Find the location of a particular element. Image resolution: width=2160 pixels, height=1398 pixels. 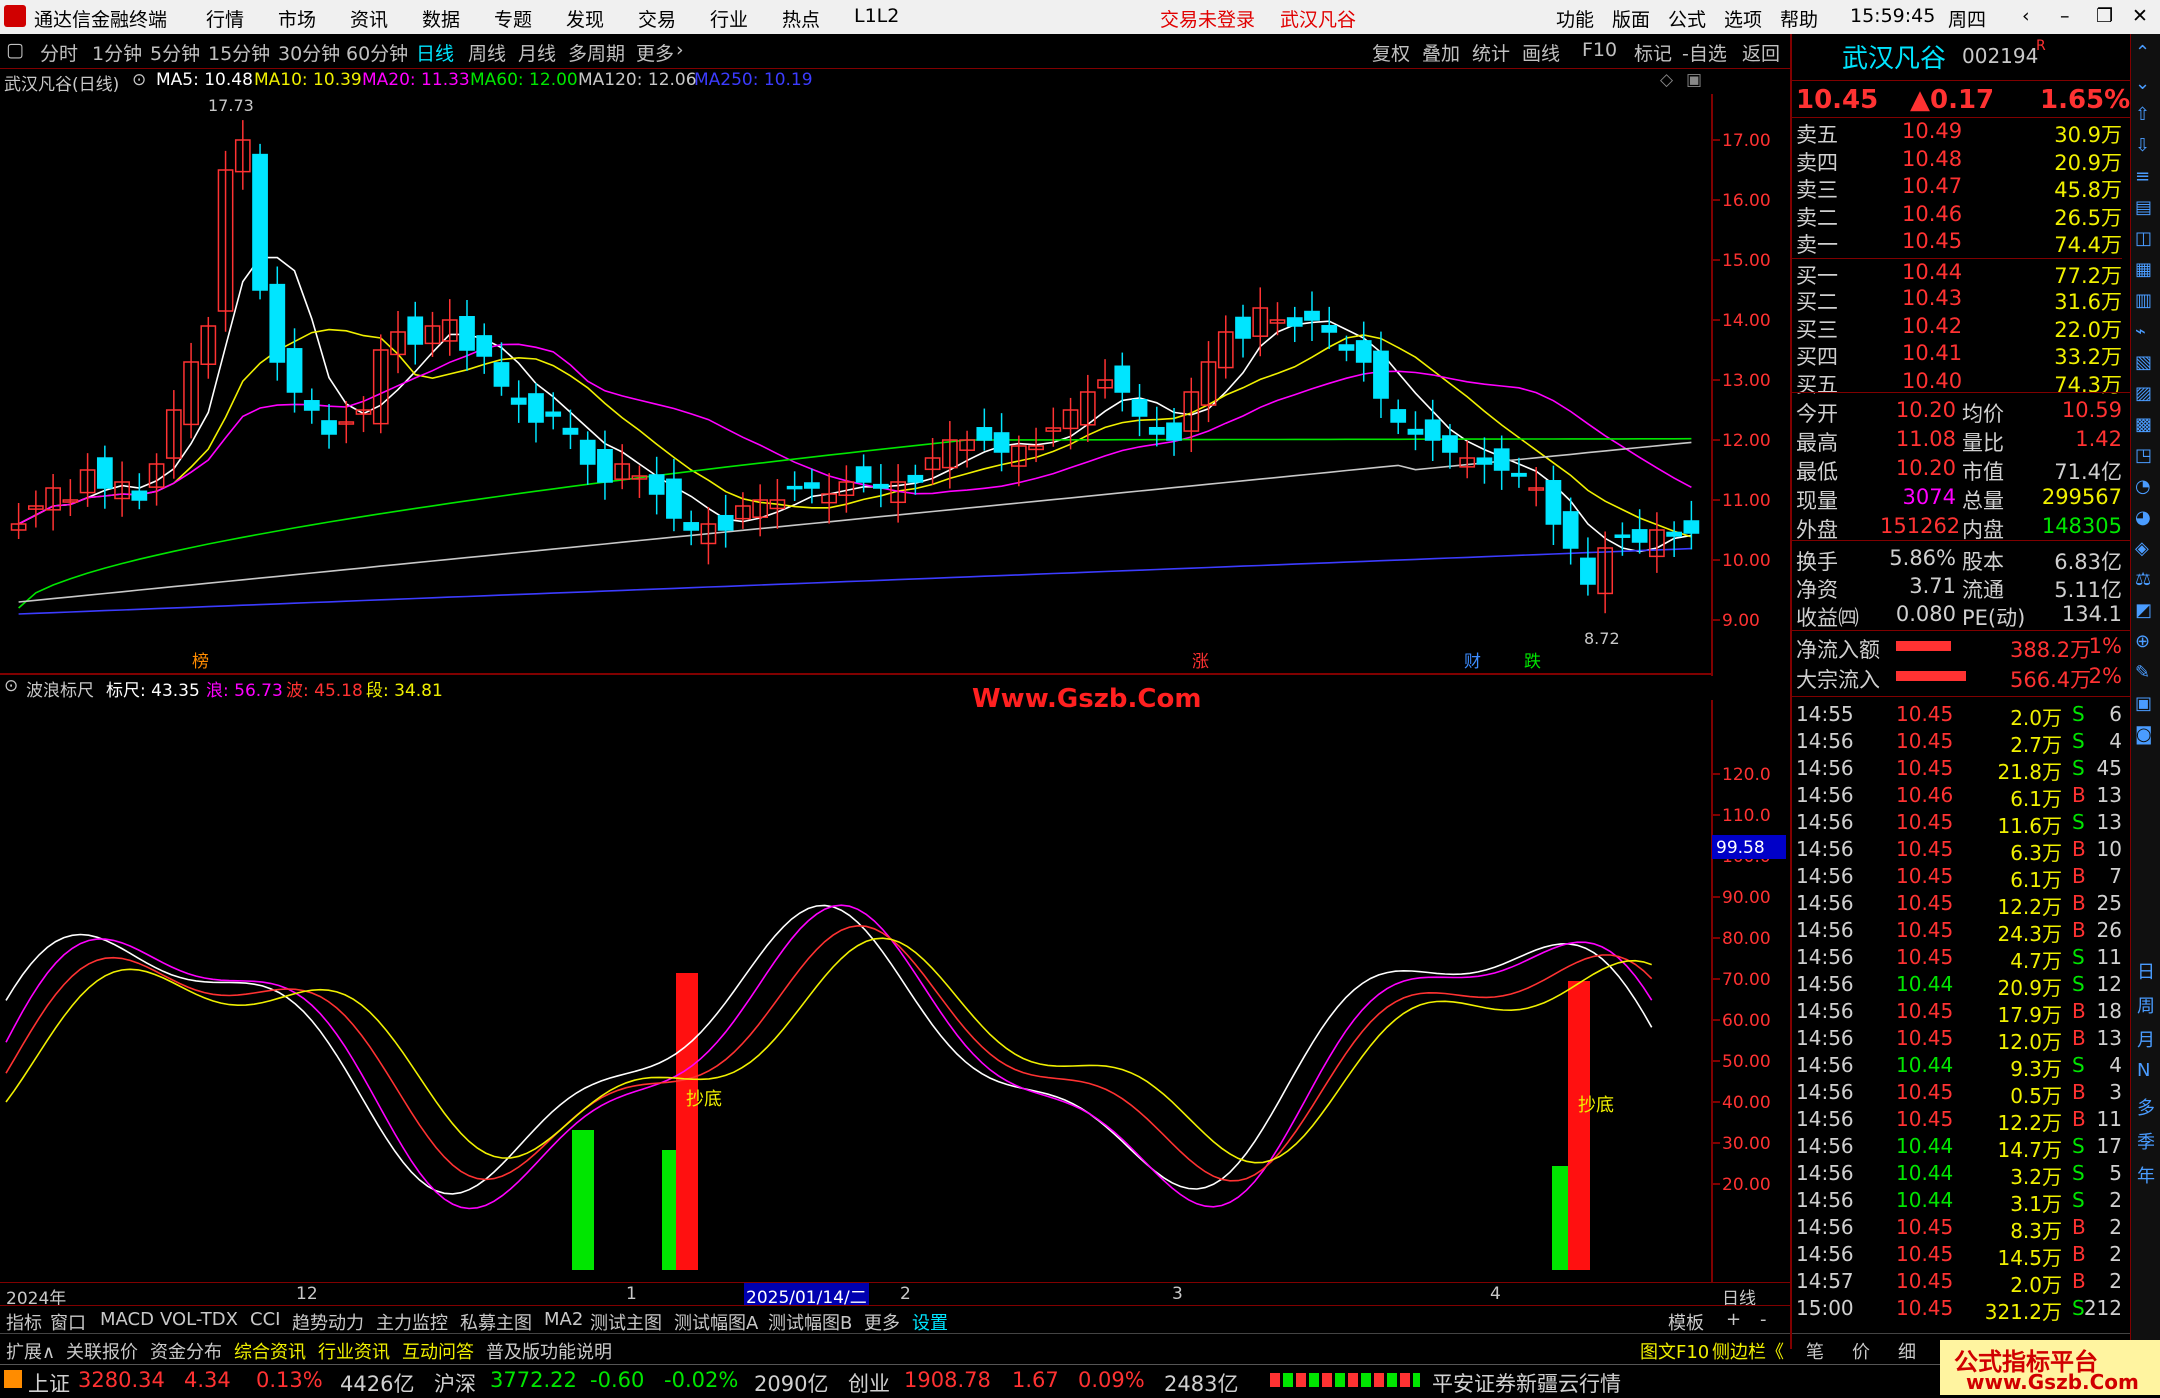

toolbar-tool-icon: ✎ is located at coordinates (2142, 672).